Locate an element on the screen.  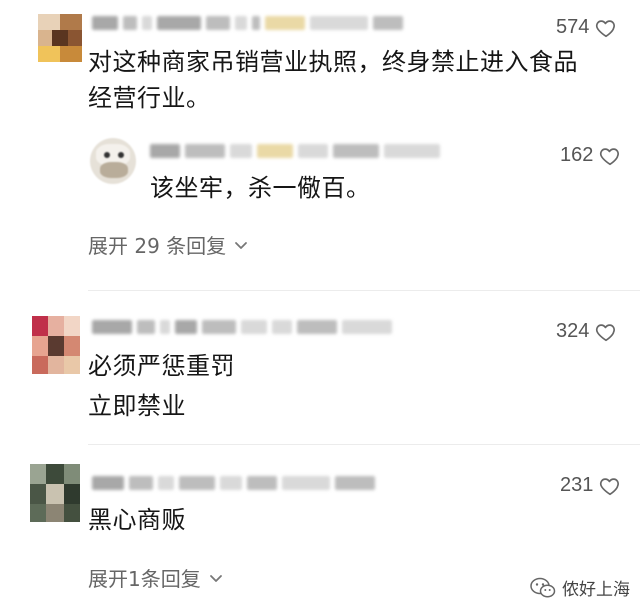
expand-replies-button: 展开 29 条回复 is located at coordinates (168, 244).